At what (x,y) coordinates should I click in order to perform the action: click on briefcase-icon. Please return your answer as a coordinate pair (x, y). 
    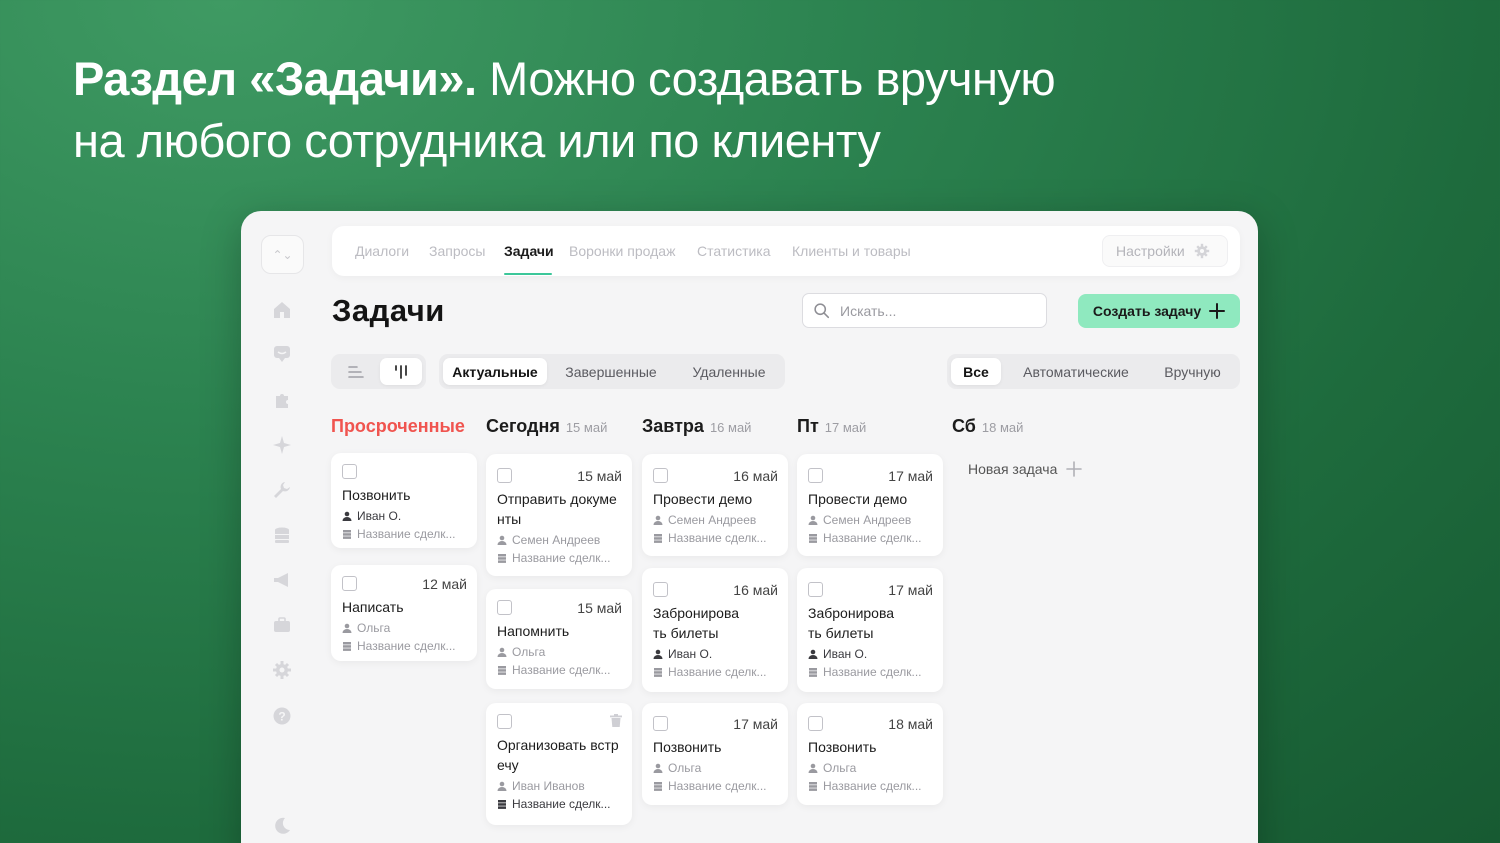
    Looking at the image, I should click on (282, 625).